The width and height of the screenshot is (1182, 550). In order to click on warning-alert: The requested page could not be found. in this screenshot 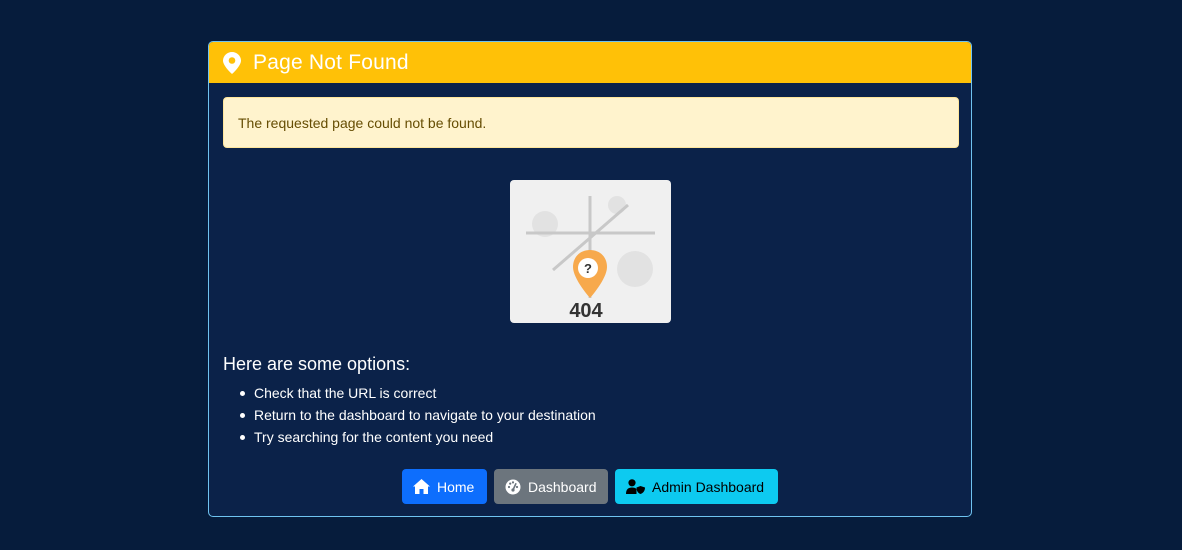, I will do `click(591, 122)`.